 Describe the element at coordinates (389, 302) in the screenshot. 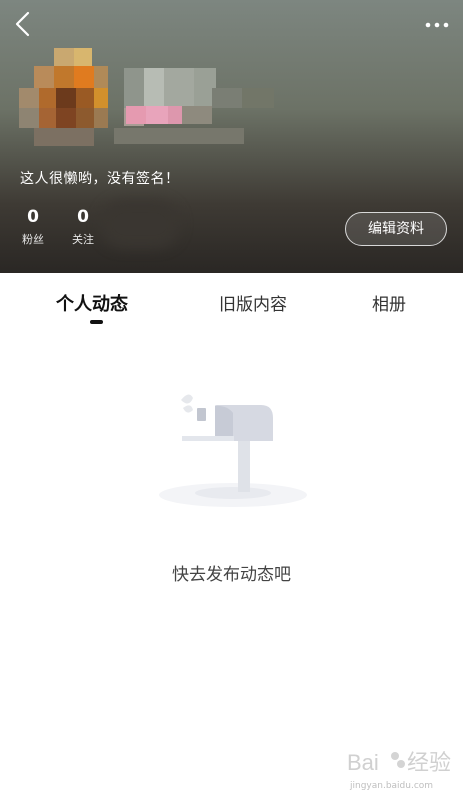

I see `tab-album: 相册` at that location.